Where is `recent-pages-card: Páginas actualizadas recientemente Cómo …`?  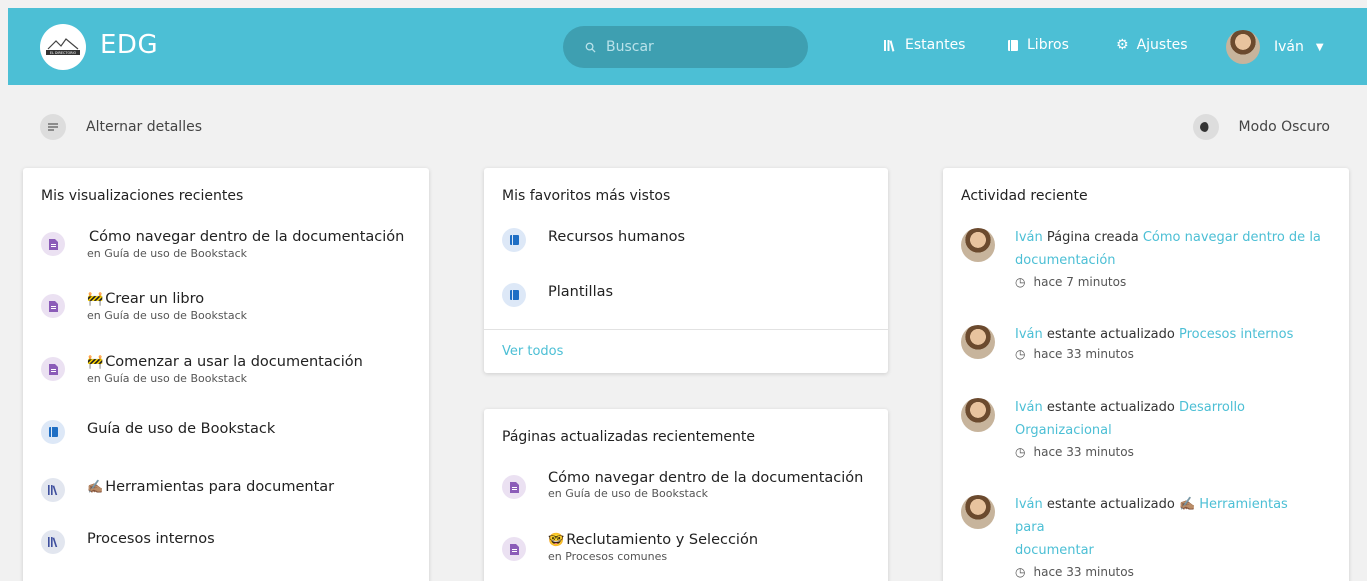
recent-pages-card: Páginas actualizadas recientemente Cómo … is located at coordinates (686, 495).